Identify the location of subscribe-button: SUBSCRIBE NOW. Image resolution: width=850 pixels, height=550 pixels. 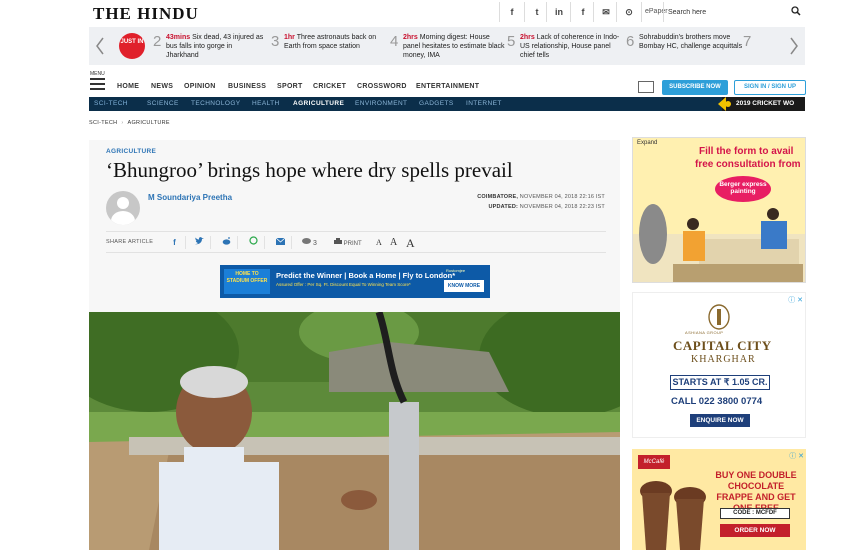
(695, 87).